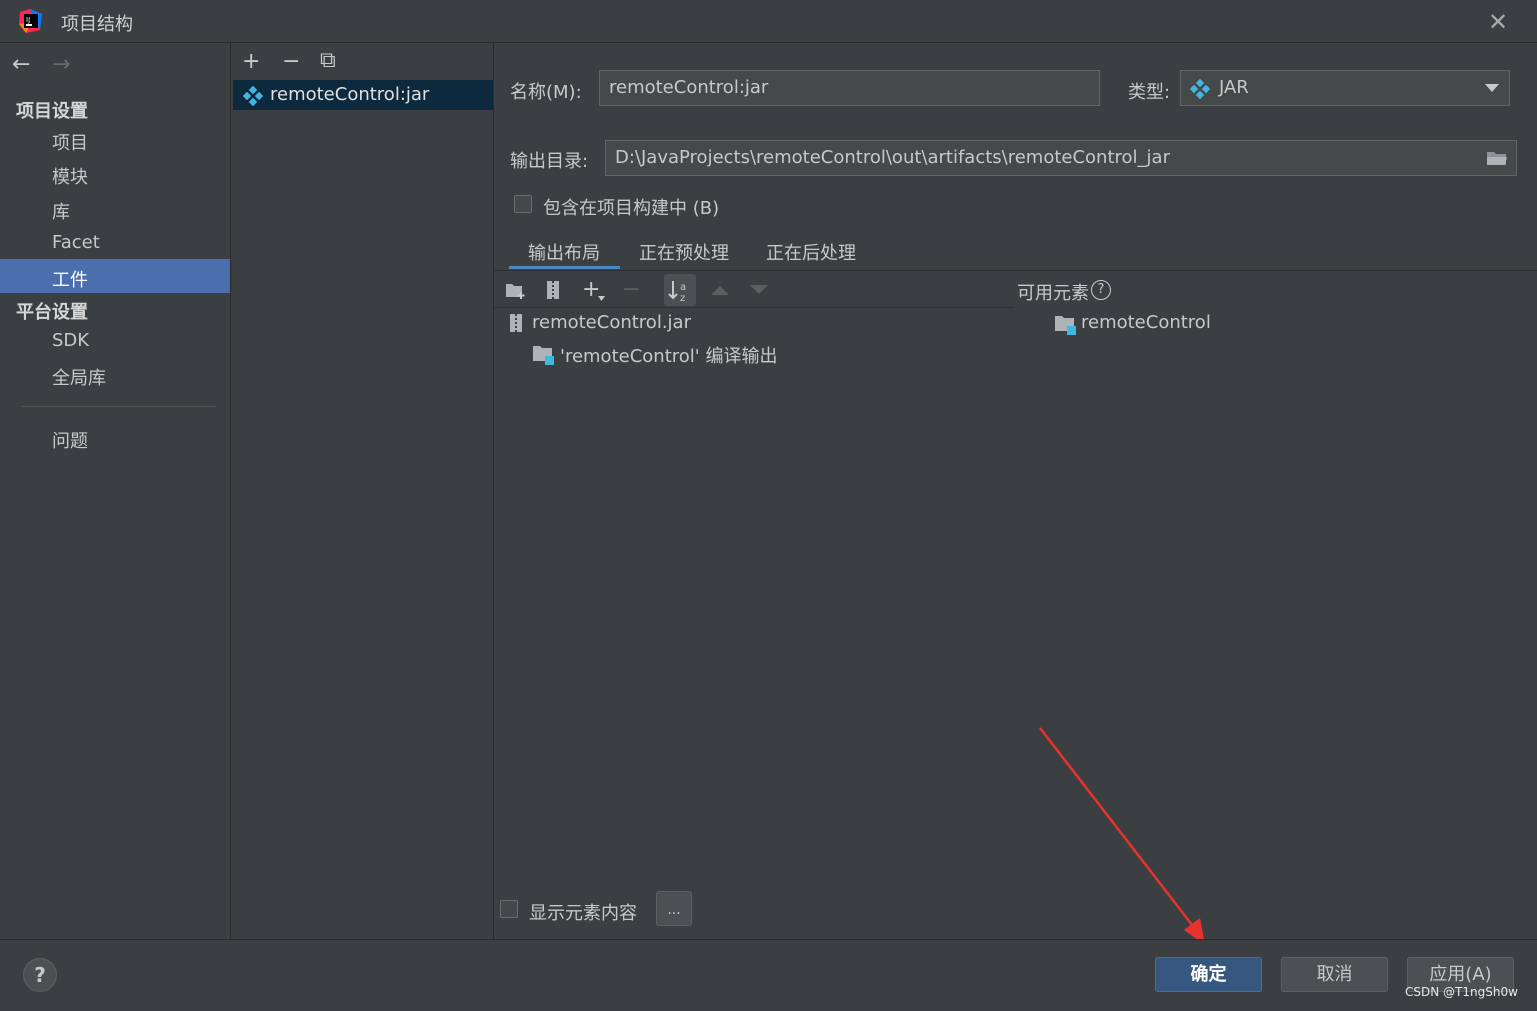 The height and width of the screenshot is (1011, 1537). What do you see at coordinates (1149, 92) in the screenshot?
I see `type-label: 类型:` at bounding box center [1149, 92].